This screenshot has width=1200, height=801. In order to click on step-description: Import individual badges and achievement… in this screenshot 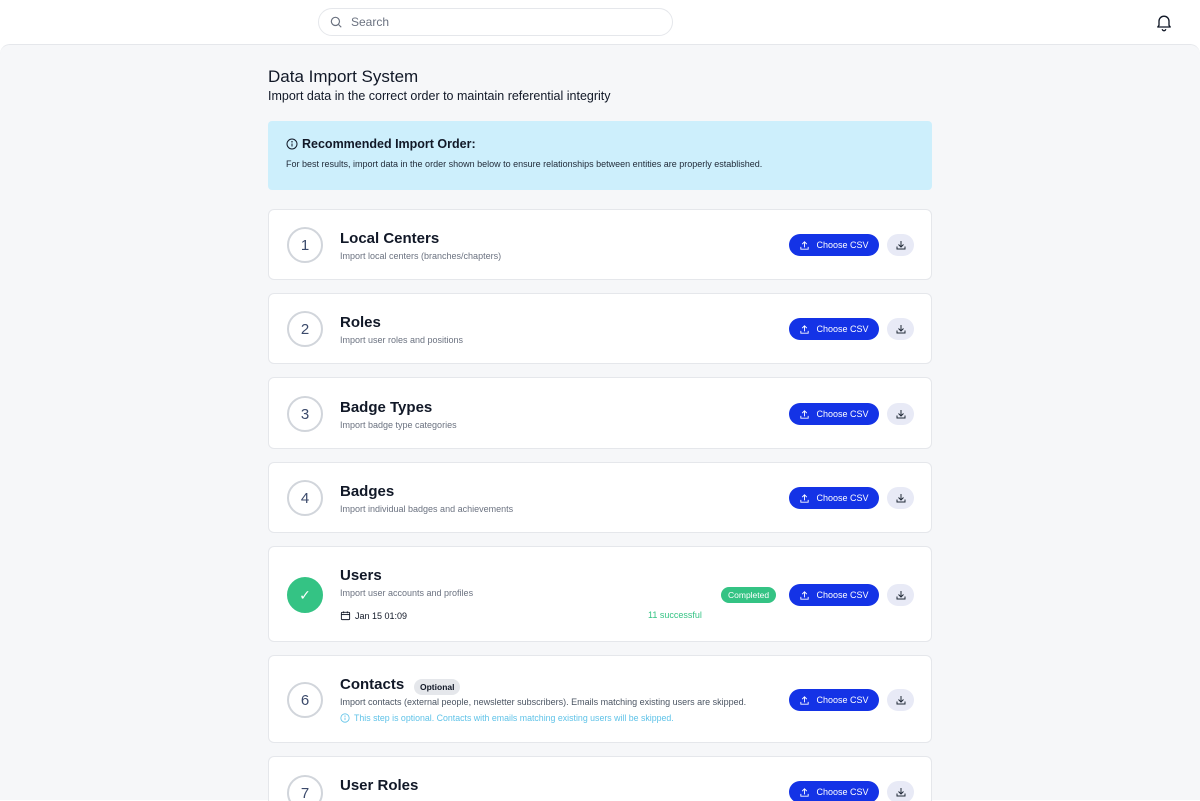, I will do `click(427, 509)`.